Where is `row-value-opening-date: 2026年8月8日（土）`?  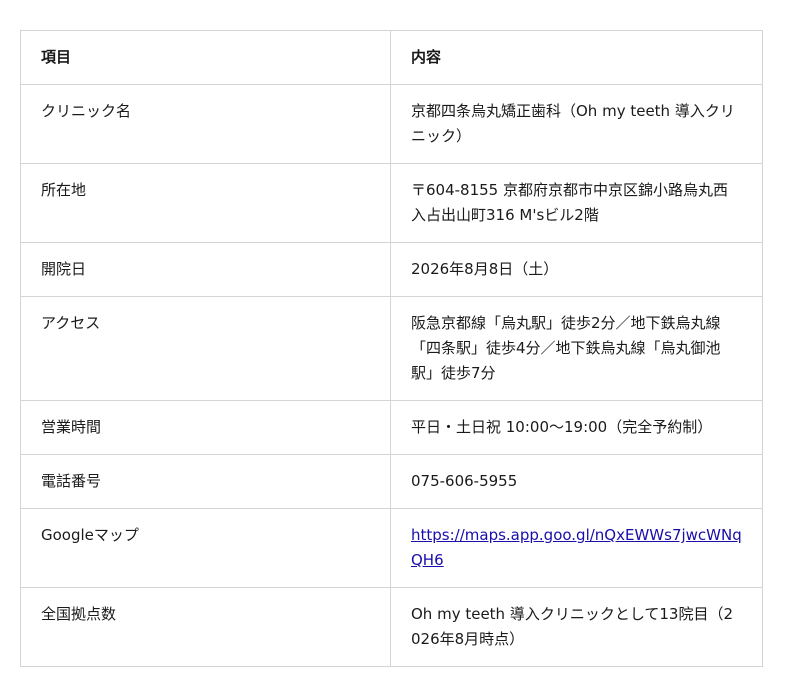
row-value-opening-date: 2026年8月8日（土） is located at coordinates (576, 269).